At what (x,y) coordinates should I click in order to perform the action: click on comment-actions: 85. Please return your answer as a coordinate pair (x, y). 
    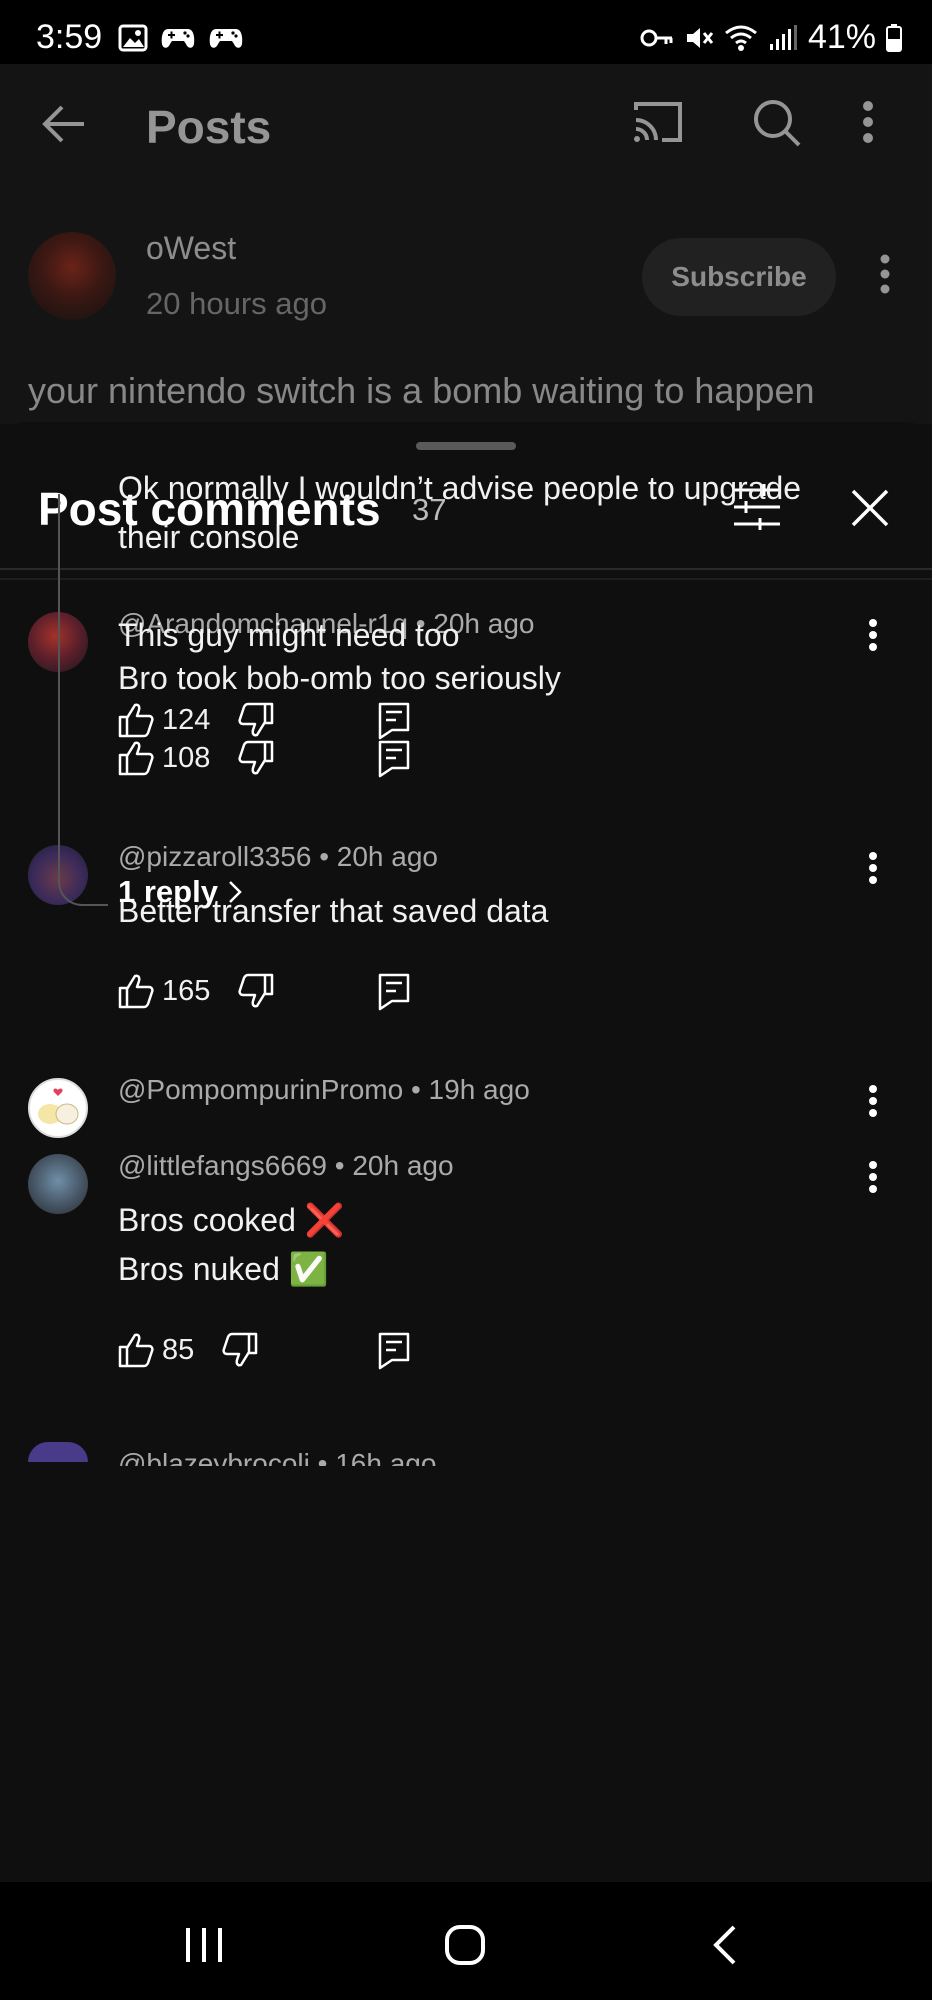
    Looking at the image, I should click on (188, 1350).